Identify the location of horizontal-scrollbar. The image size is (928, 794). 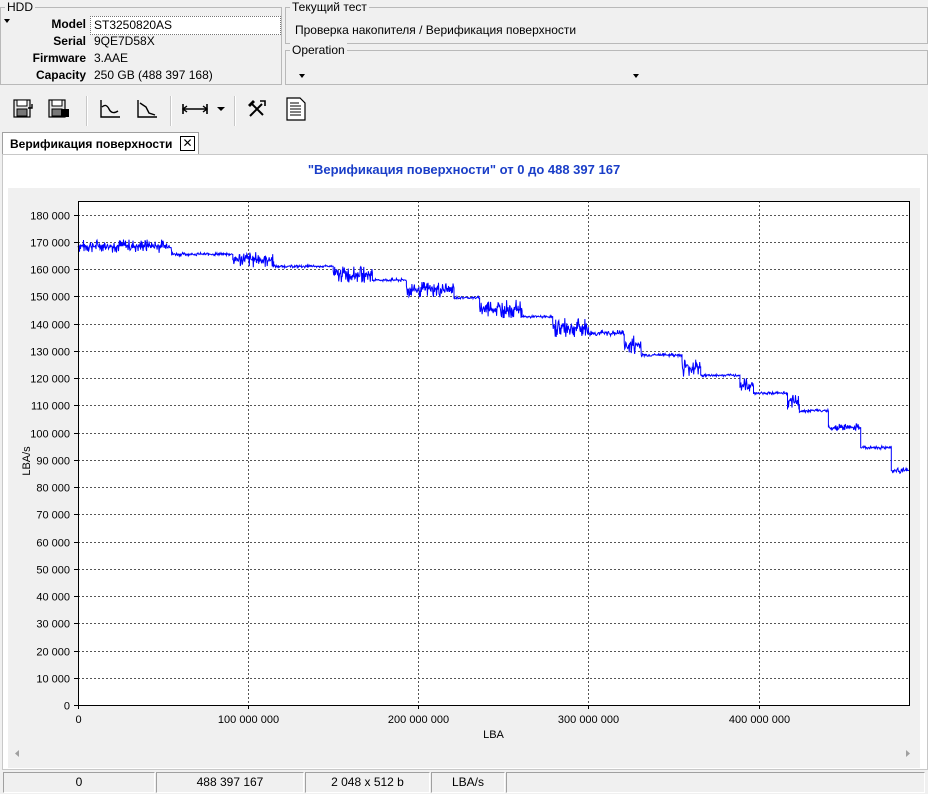
(462, 753).